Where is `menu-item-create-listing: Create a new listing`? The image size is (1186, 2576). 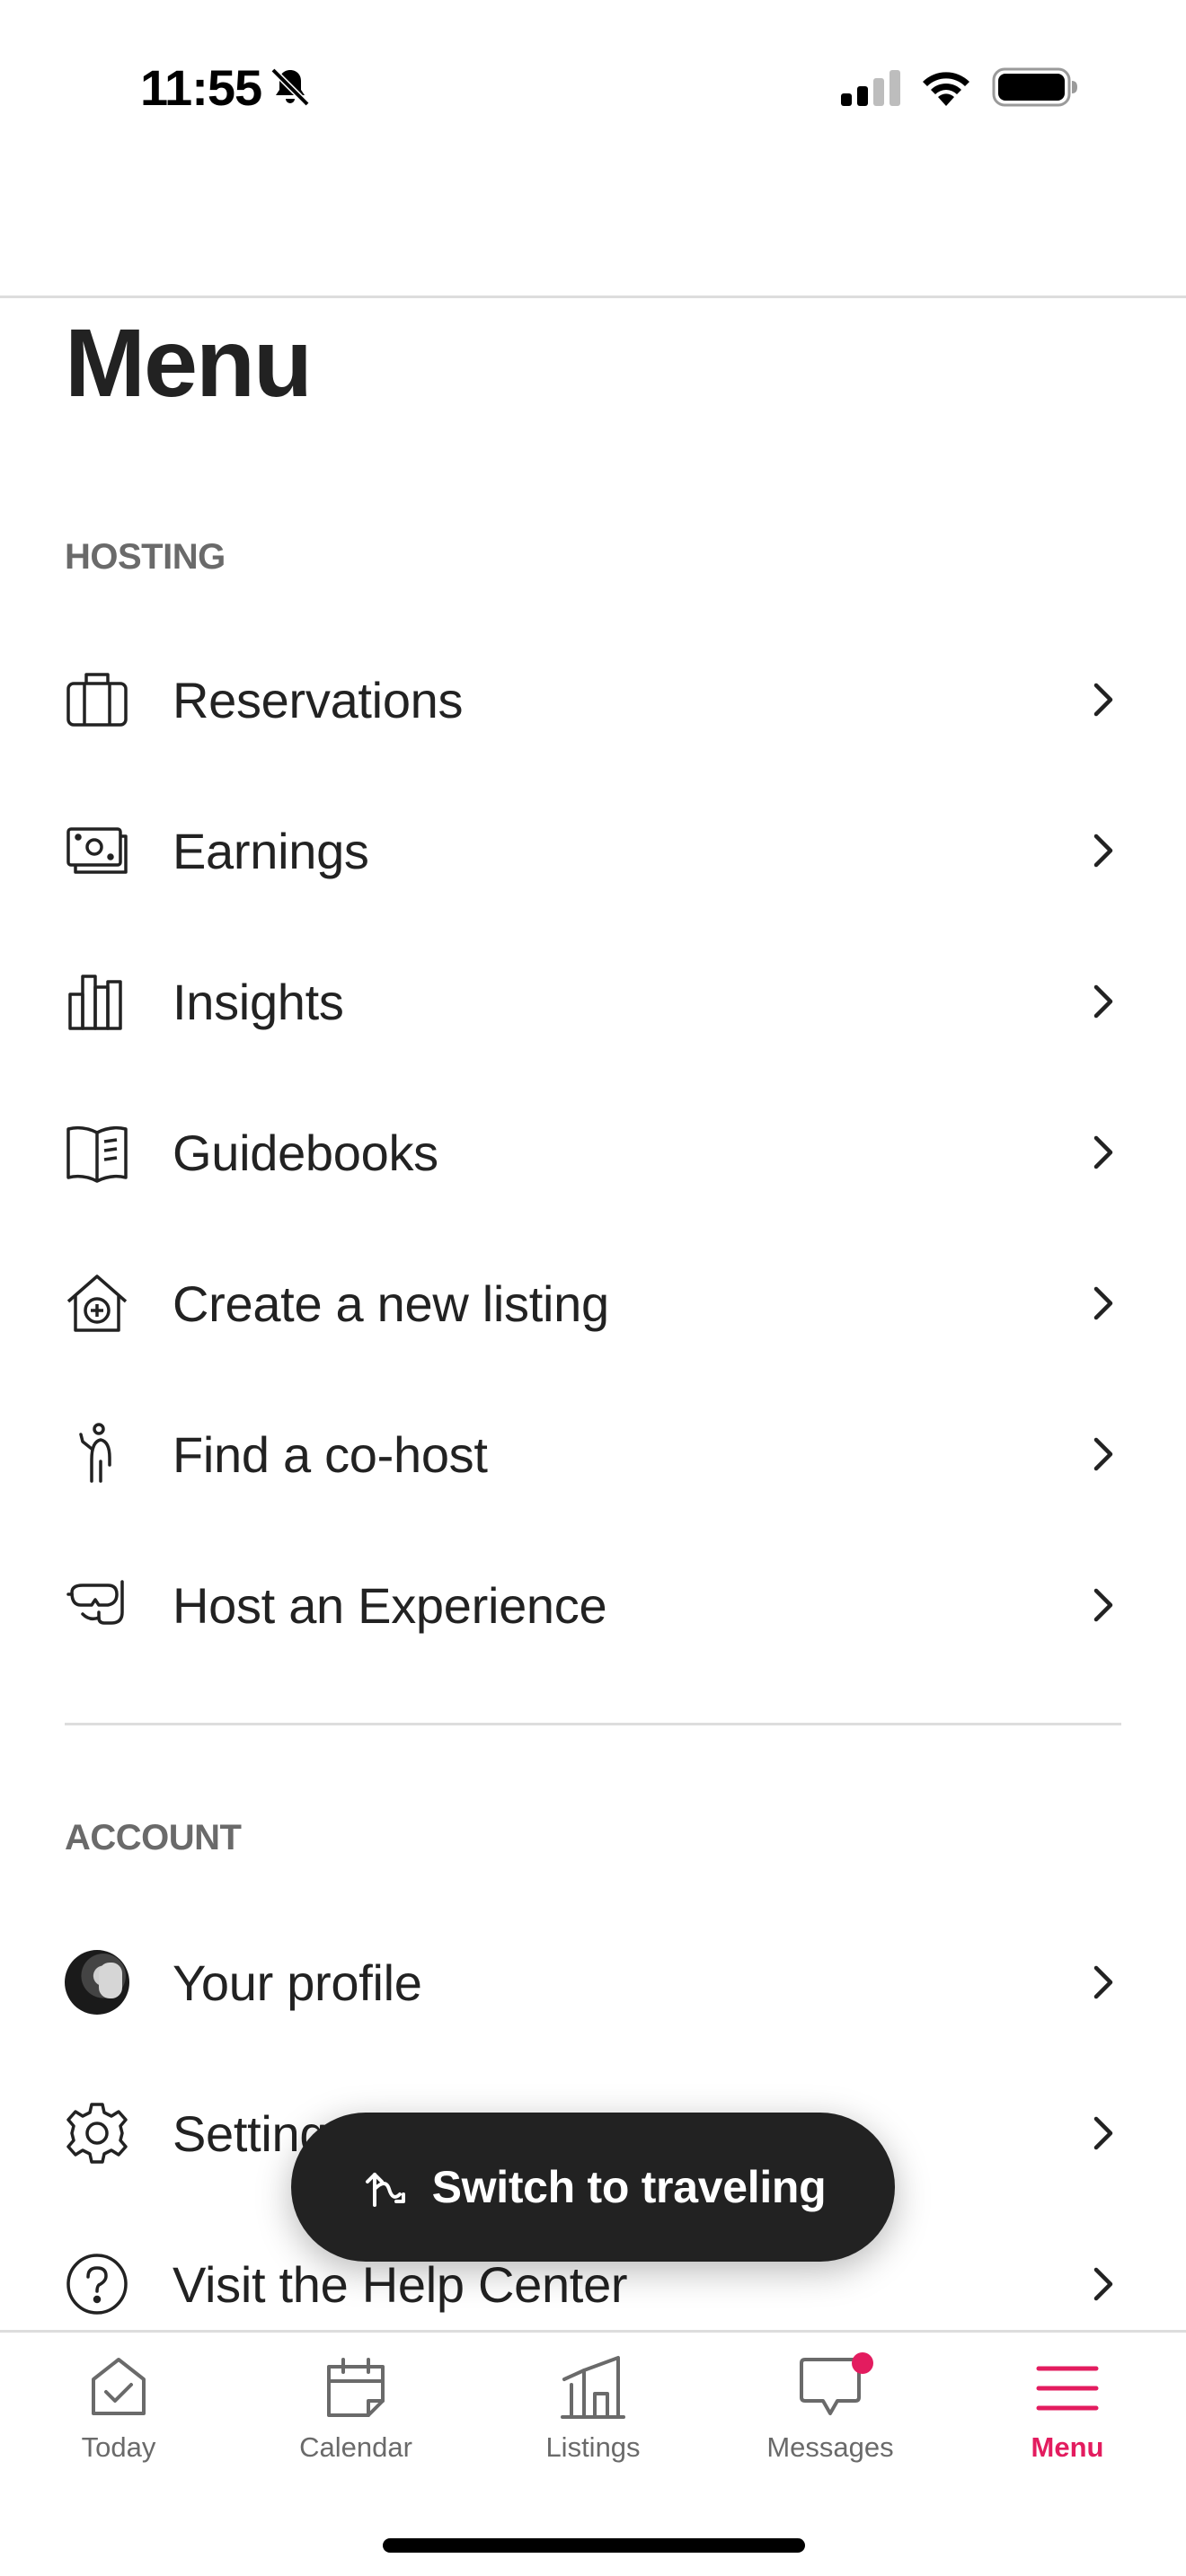
menu-item-create-listing: Create a new listing is located at coordinates (593, 1303).